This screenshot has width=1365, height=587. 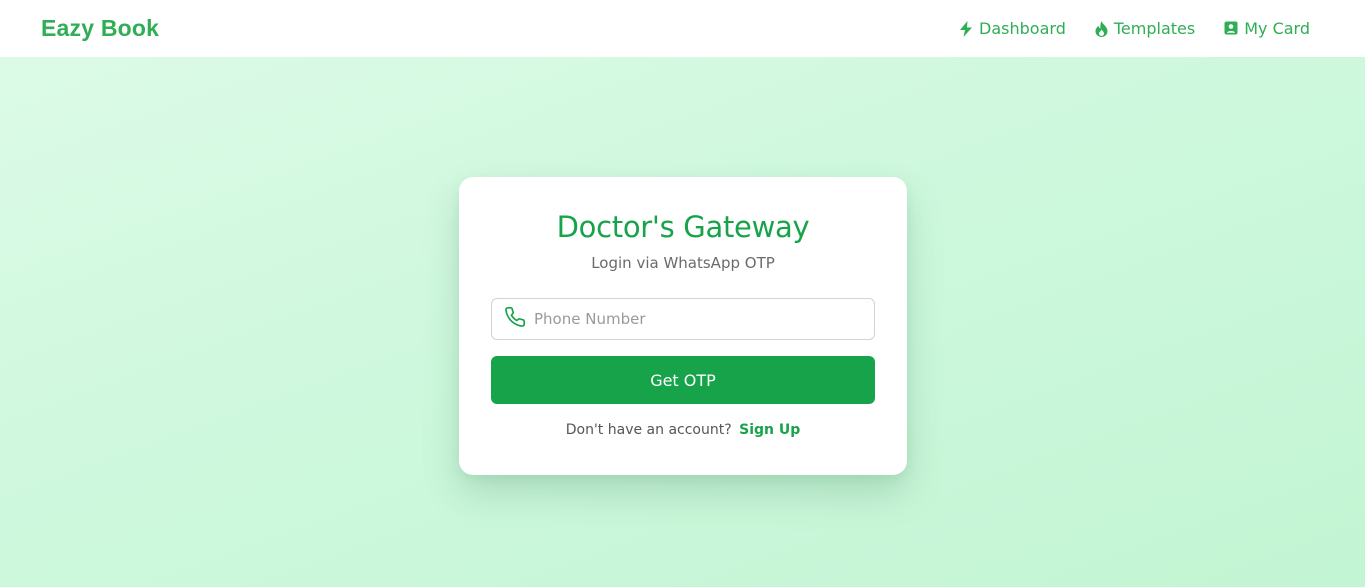 What do you see at coordinates (100, 28) in the screenshot?
I see `brand-logo: Eazy Book` at bounding box center [100, 28].